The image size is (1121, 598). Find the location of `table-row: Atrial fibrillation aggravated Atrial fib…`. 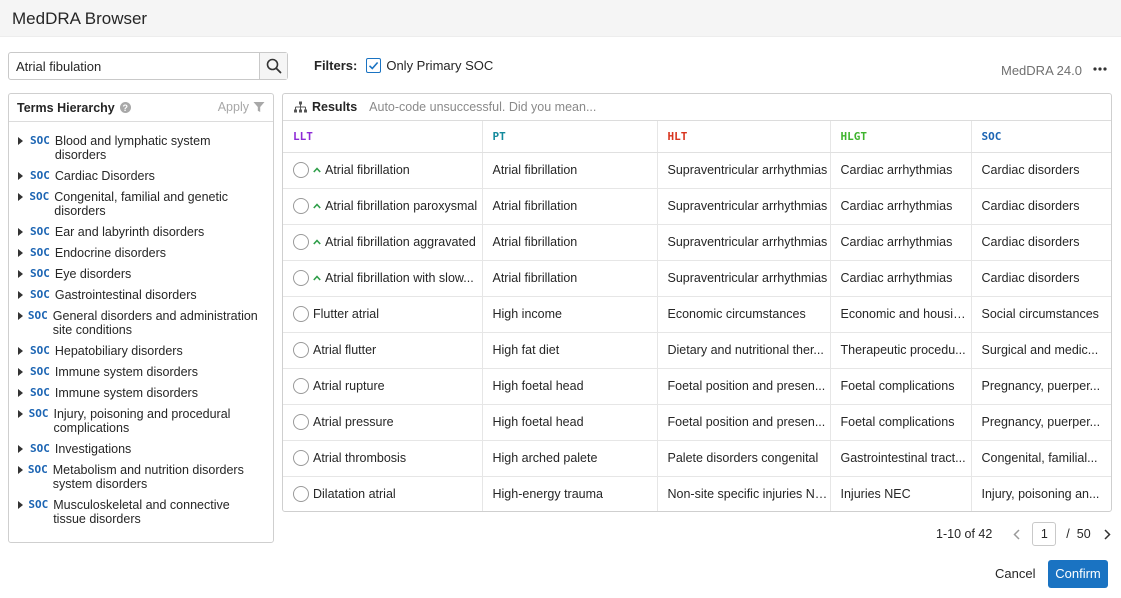

table-row: Atrial fibrillation aggravated Atrial fib… is located at coordinates (697, 242).